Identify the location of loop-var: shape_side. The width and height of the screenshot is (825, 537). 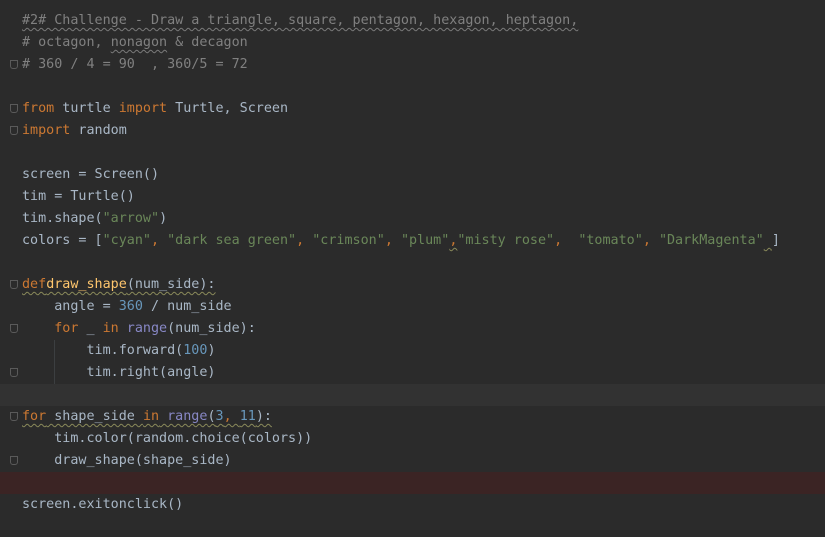
(94, 416).